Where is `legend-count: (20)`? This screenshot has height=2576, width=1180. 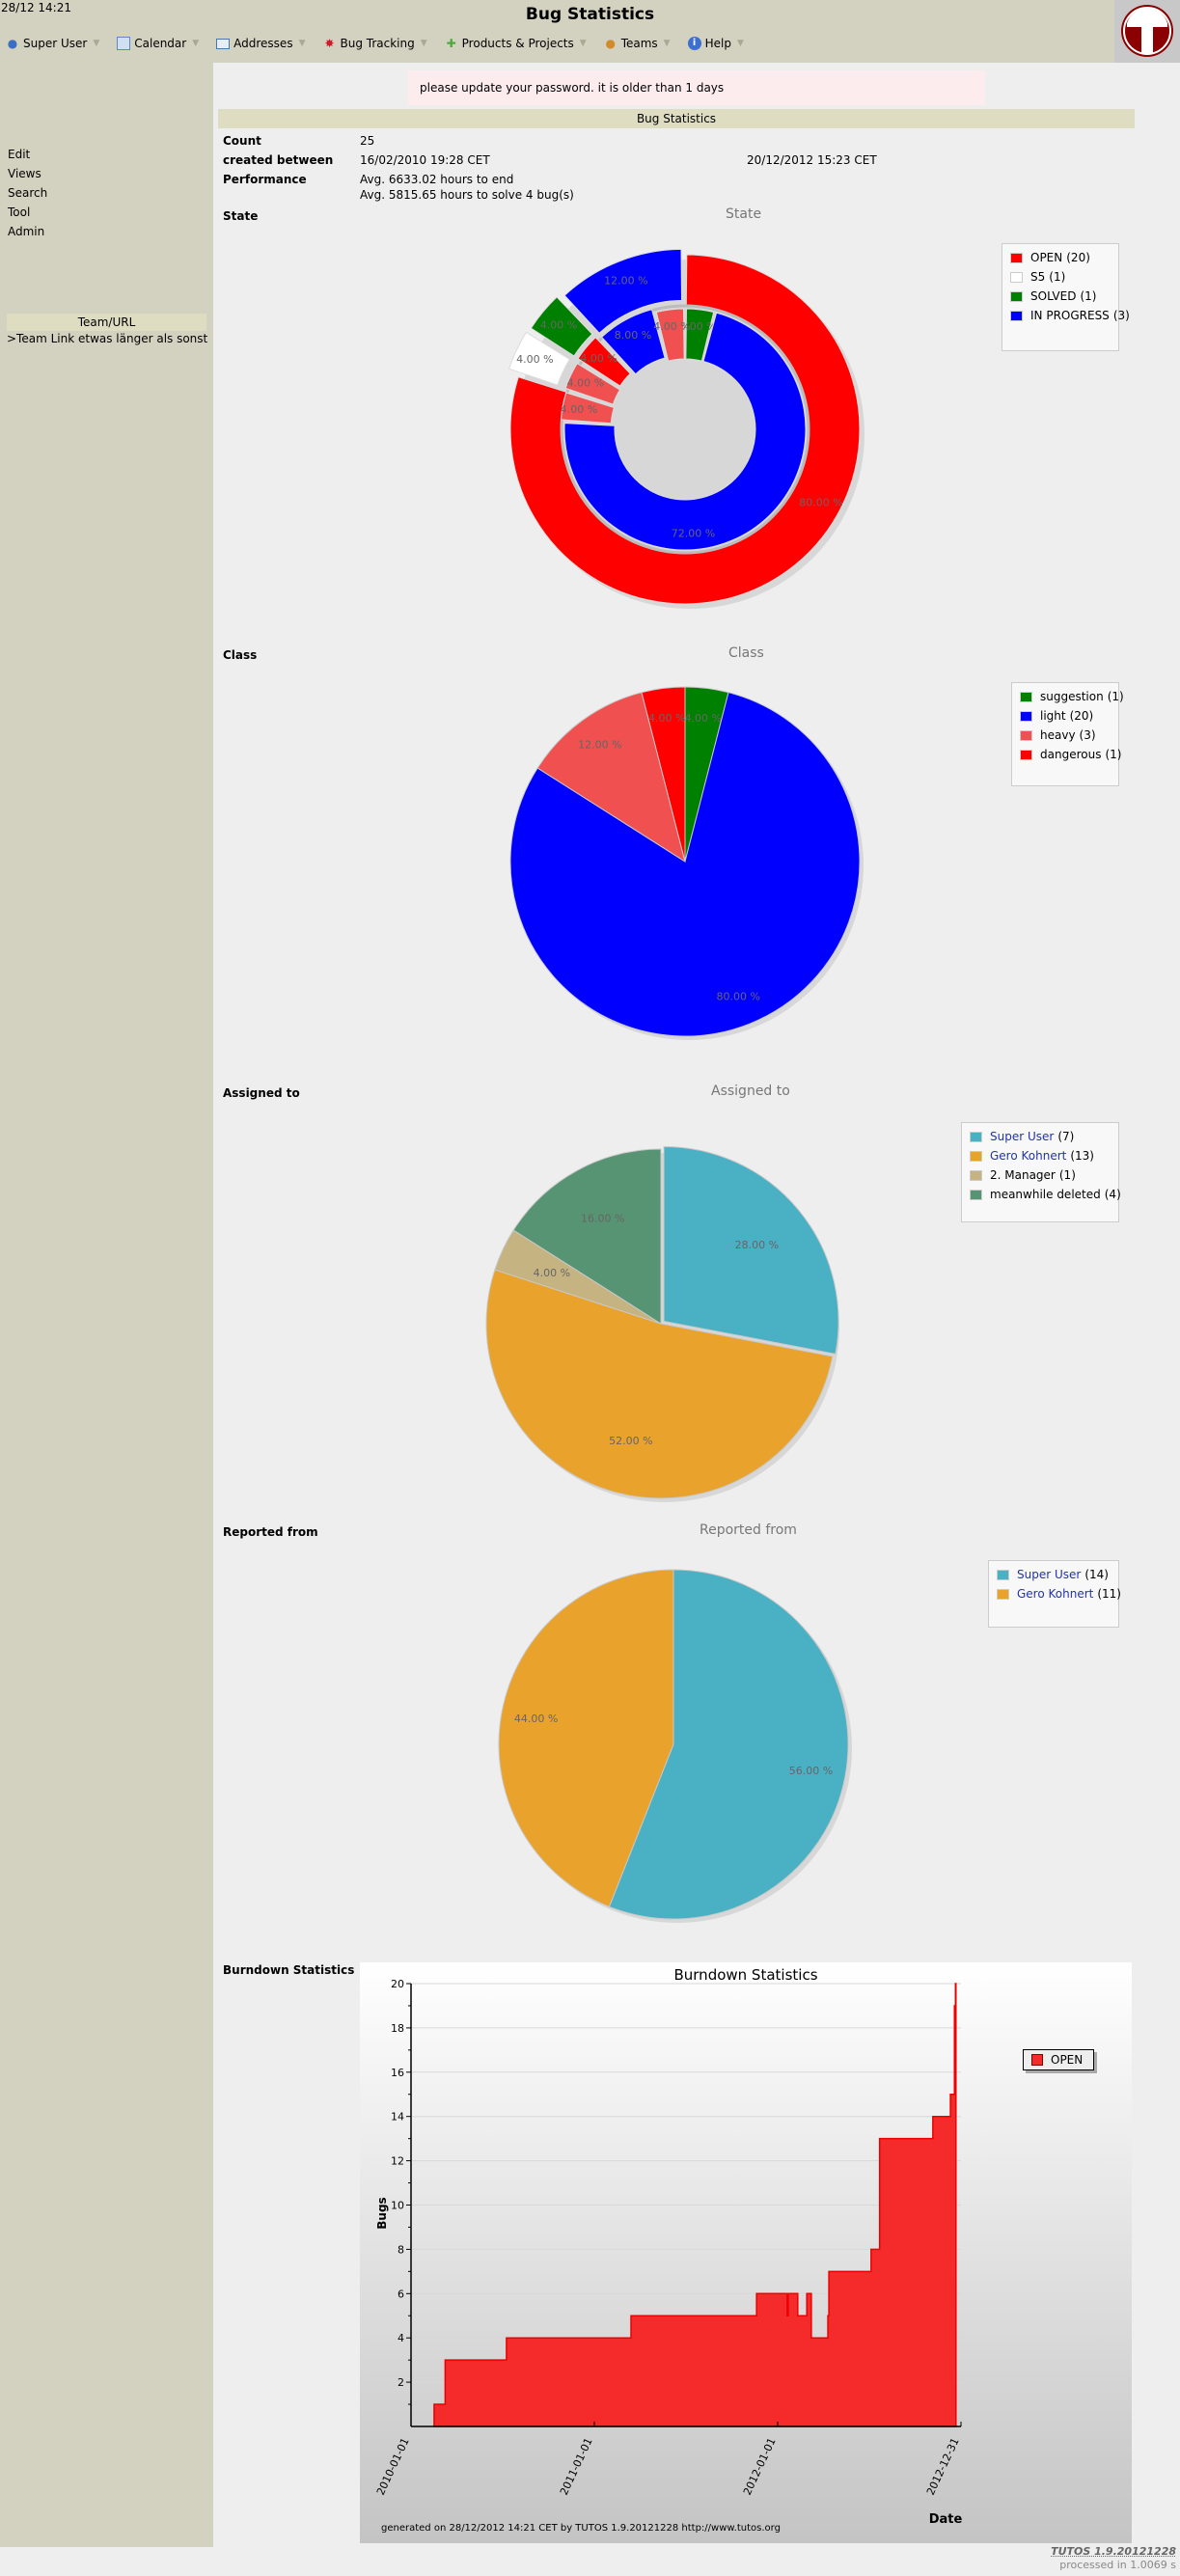 legend-count: (20) is located at coordinates (1081, 716).